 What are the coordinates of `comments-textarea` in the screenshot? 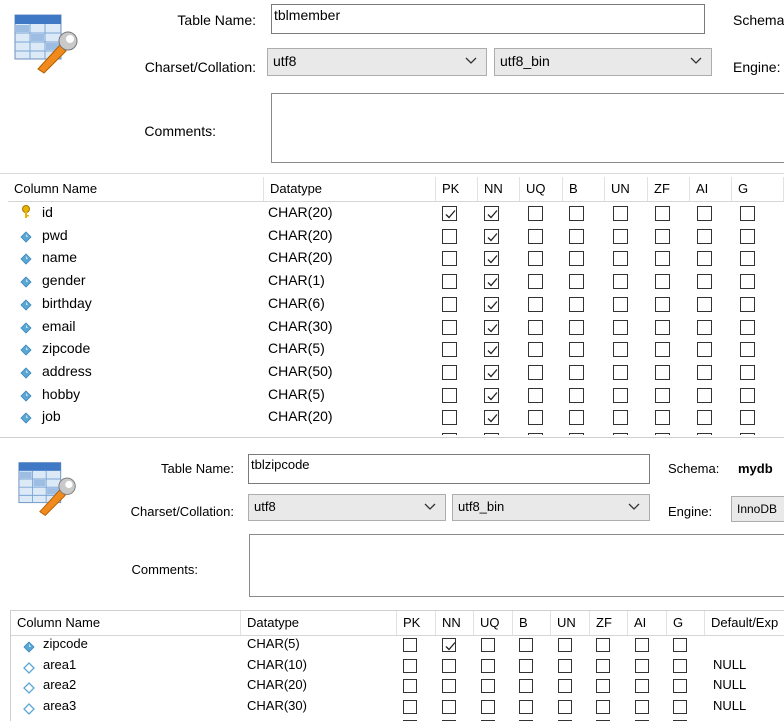 It's located at (516, 565).